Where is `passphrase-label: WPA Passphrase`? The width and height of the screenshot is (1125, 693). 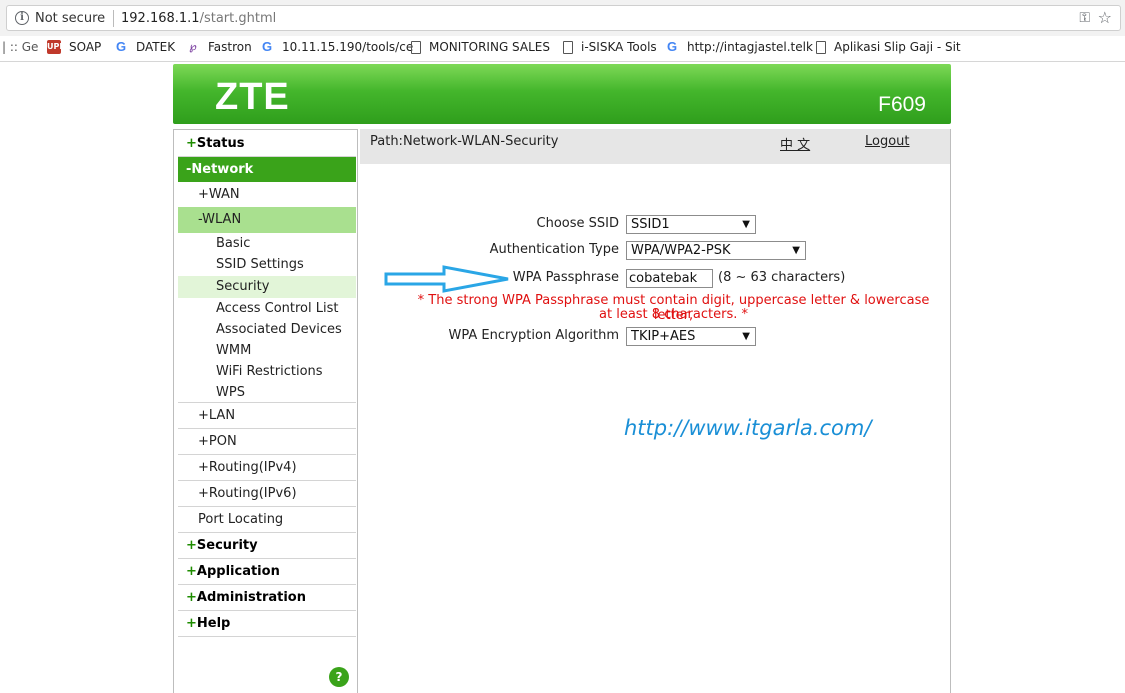
passphrase-label: WPA Passphrase is located at coordinates (565, 277).